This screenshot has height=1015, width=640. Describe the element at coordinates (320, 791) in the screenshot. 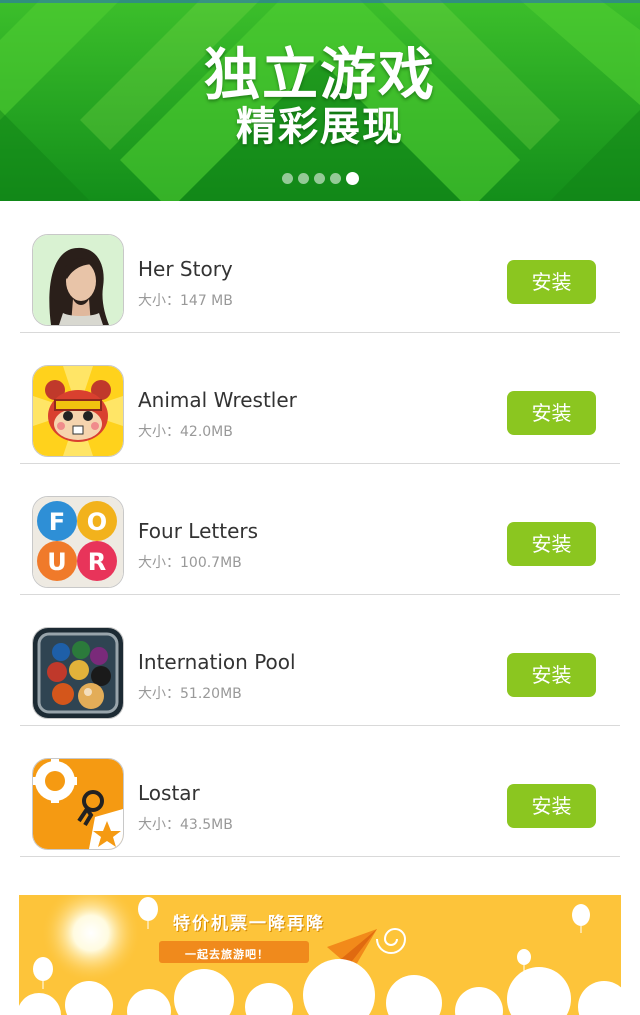

I see `app-row: Lostar 大小：43.5MB 安装` at that location.